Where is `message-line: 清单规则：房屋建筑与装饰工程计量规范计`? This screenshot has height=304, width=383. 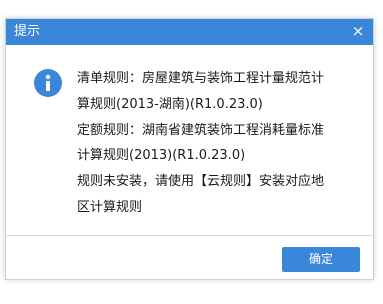 message-line: 清单规则：房屋建筑与装饰工程计量规范计 is located at coordinates (201, 78).